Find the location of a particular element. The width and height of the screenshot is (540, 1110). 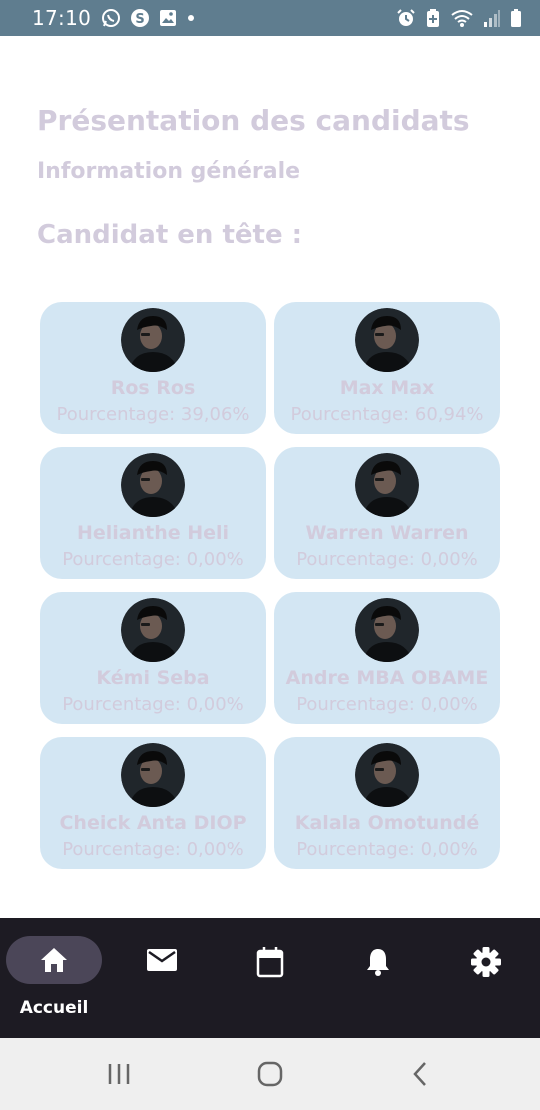

system-nav-bar is located at coordinates (270, 1074).